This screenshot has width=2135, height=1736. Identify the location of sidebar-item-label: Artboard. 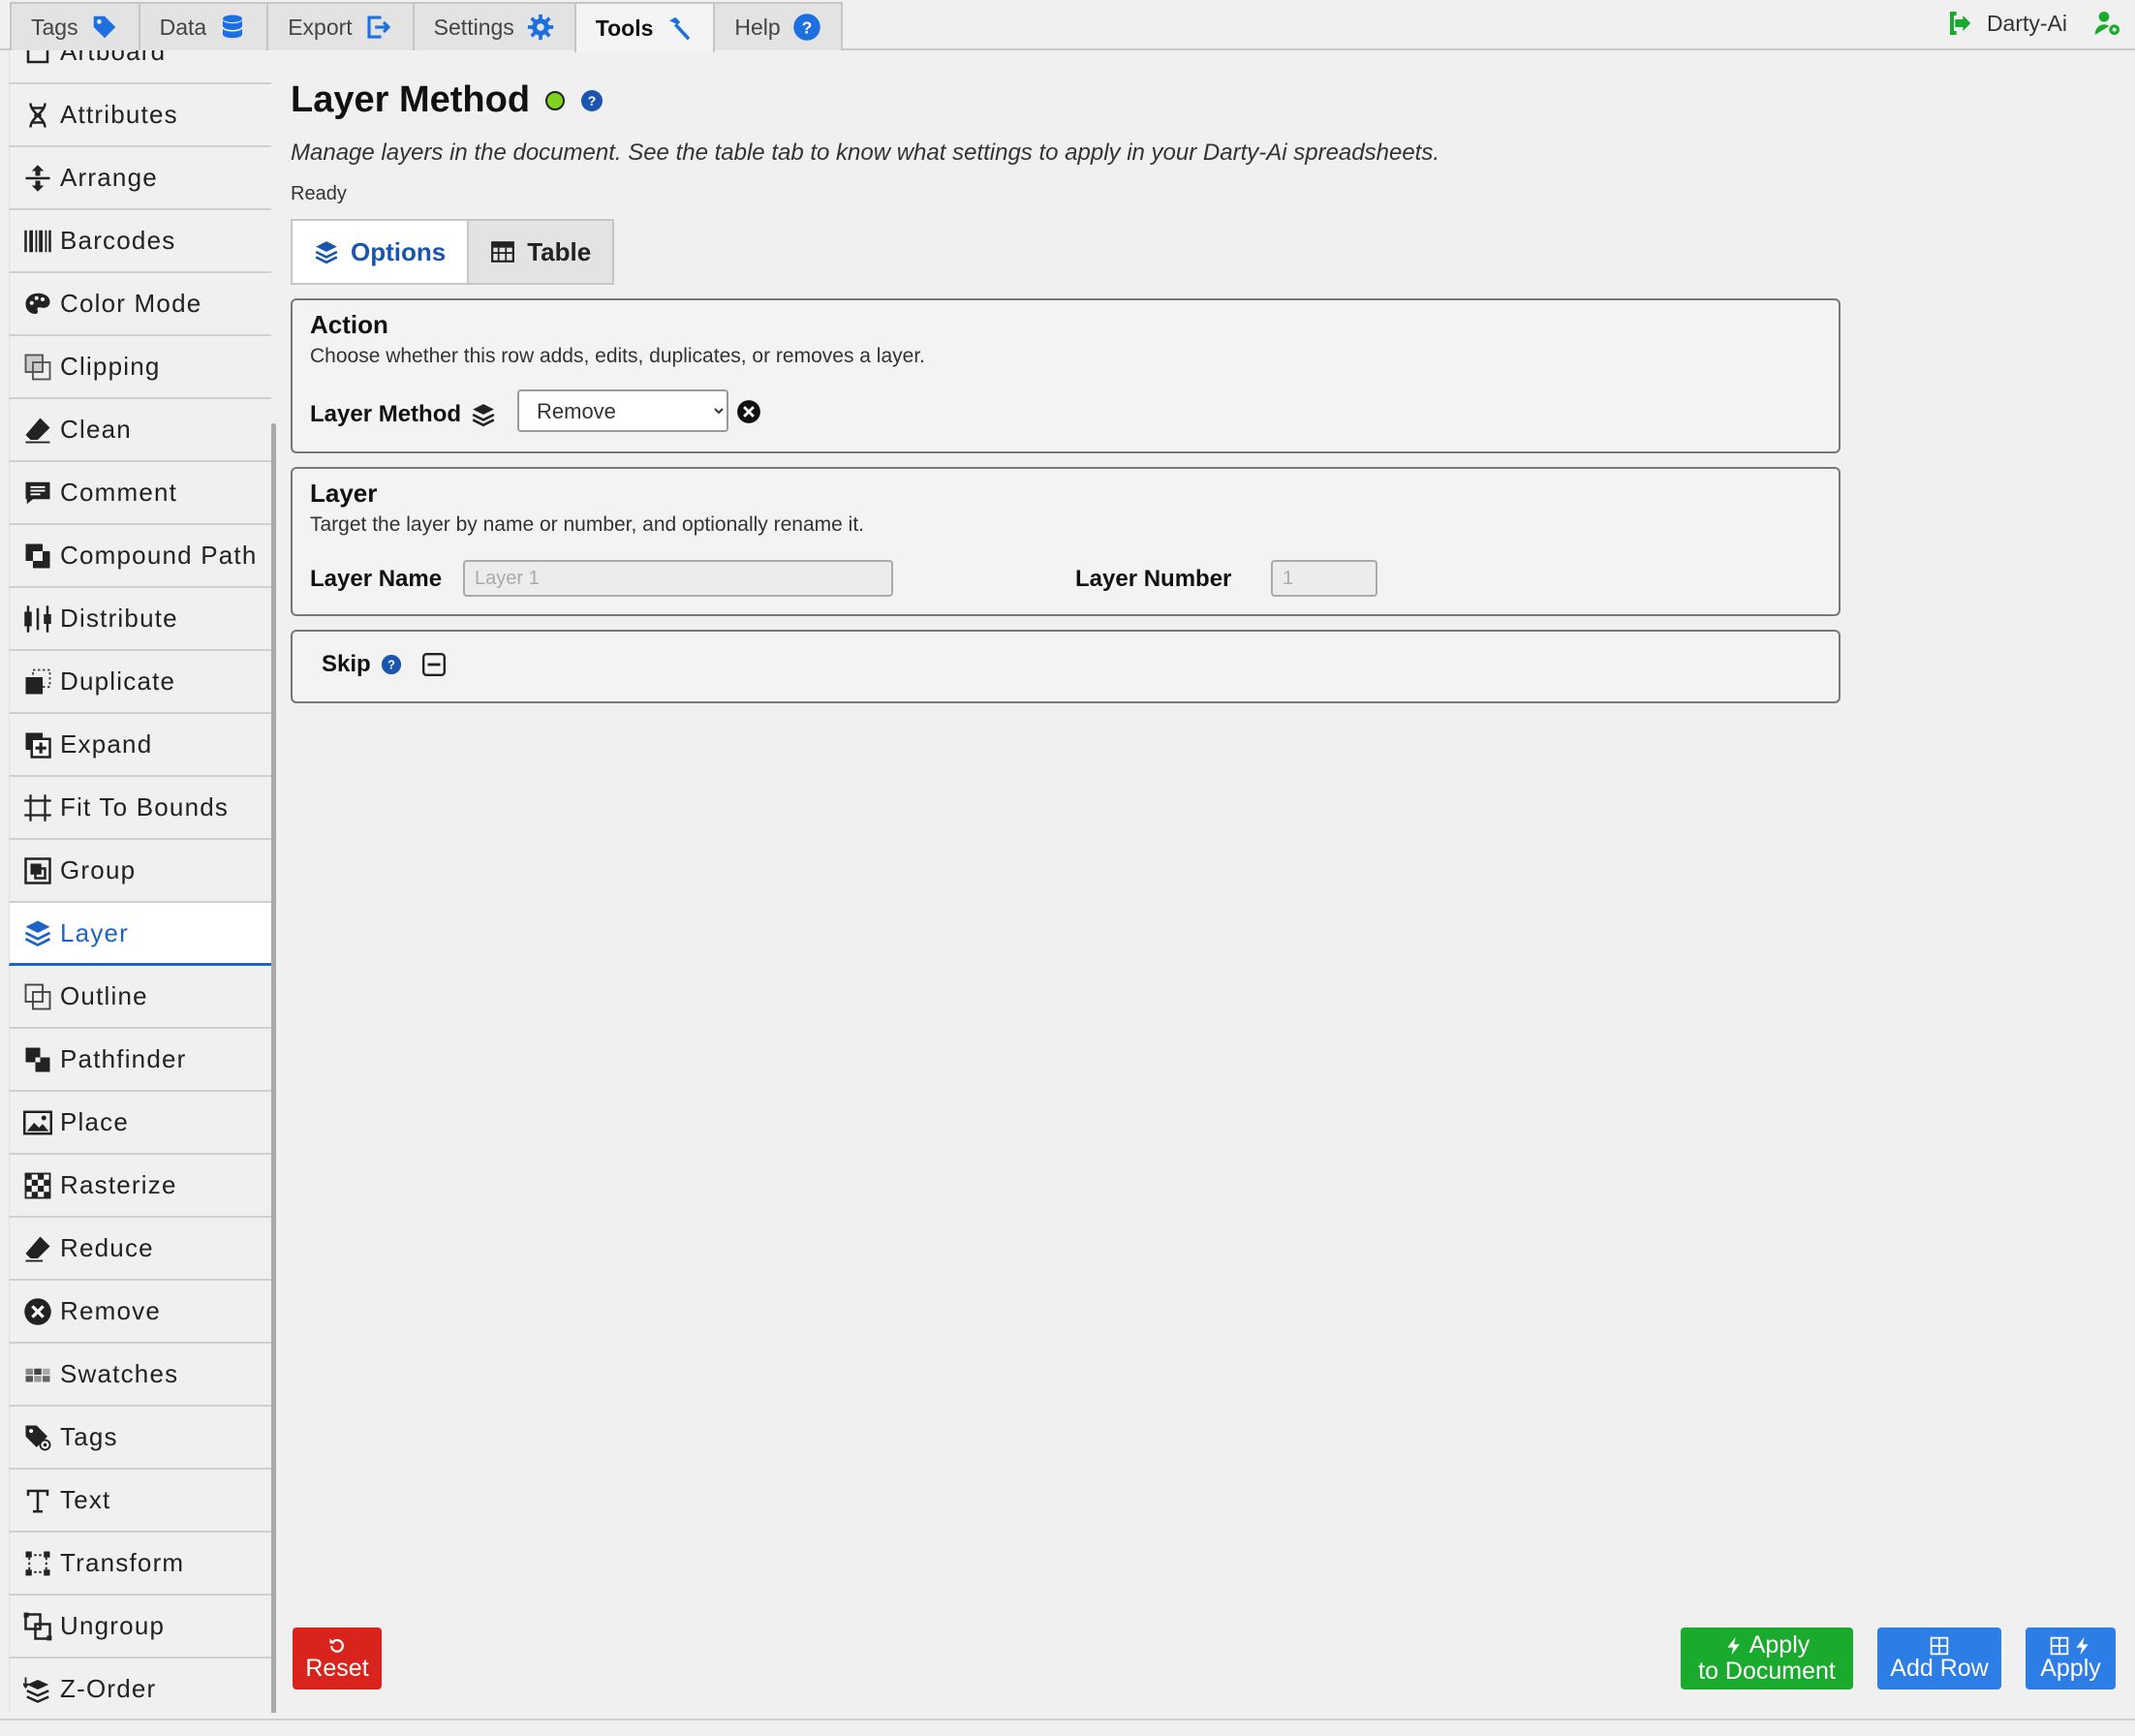
(113, 58).